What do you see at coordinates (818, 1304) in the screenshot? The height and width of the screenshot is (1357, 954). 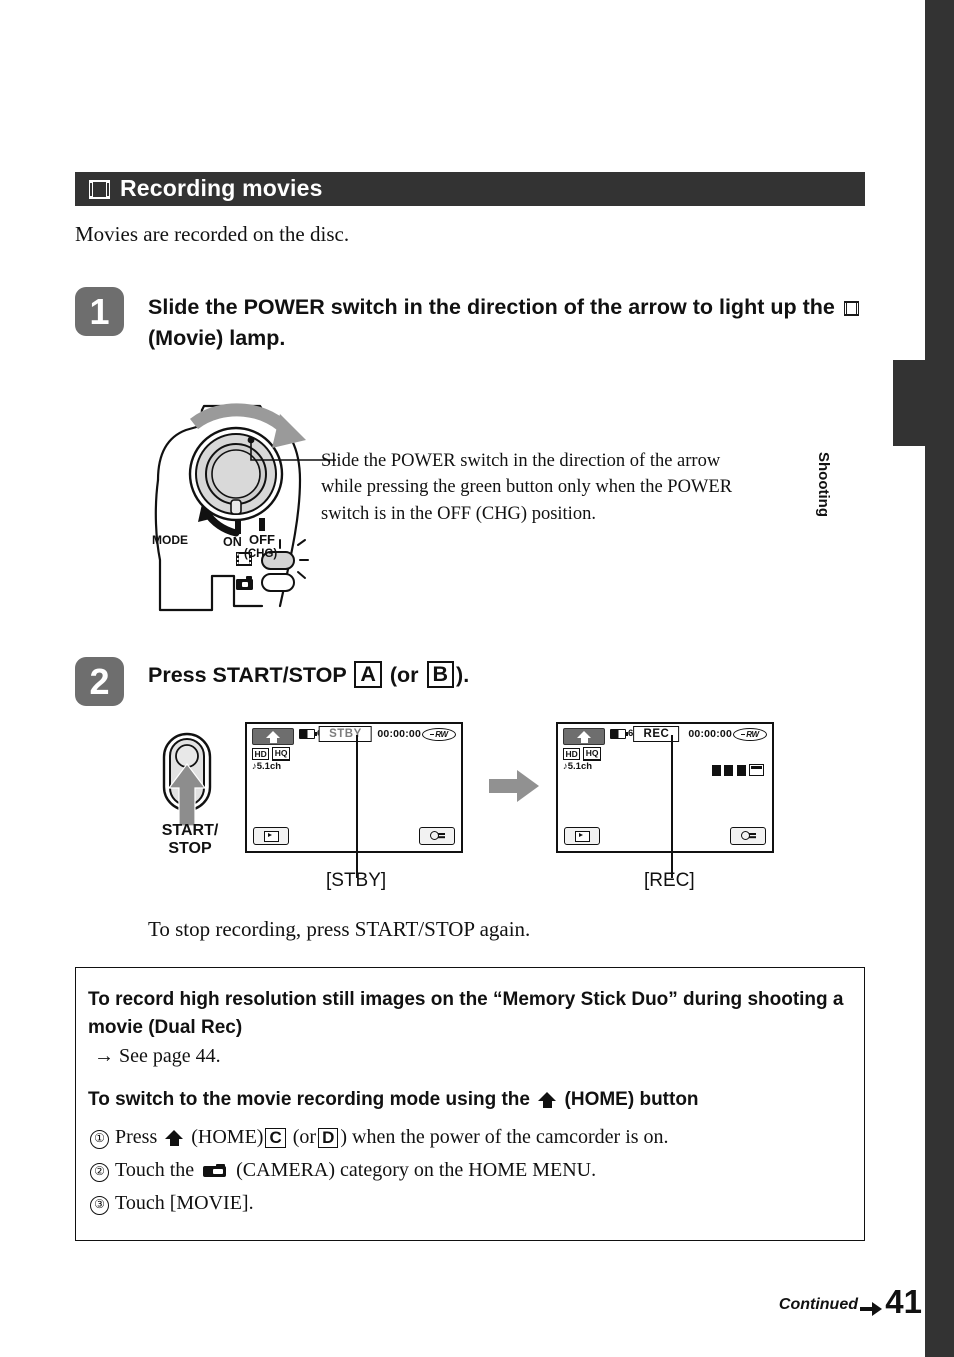 I see `continued-label: Continued` at bounding box center [818, 1304].